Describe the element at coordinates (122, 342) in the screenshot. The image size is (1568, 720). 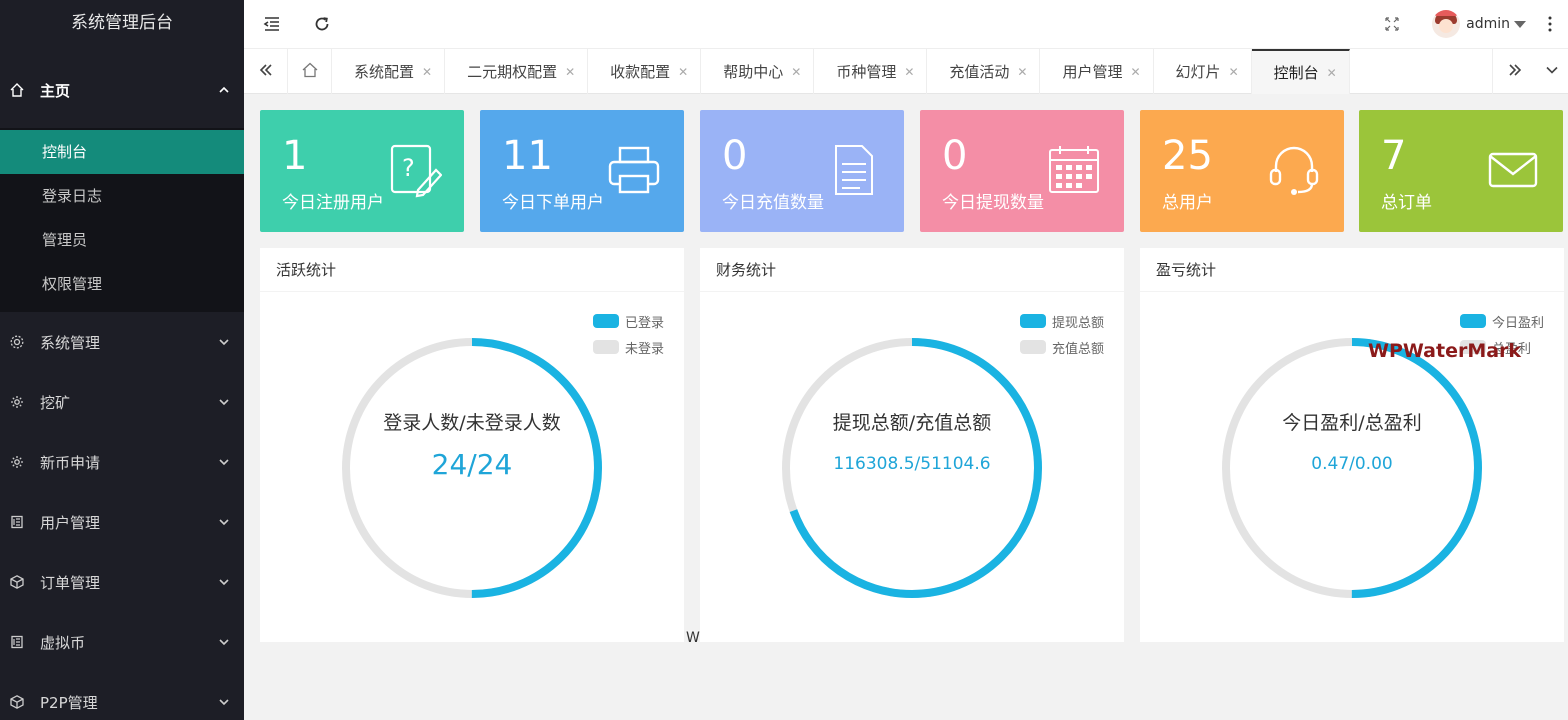
I see `sidebar-item-system: 系统管理` at that location.